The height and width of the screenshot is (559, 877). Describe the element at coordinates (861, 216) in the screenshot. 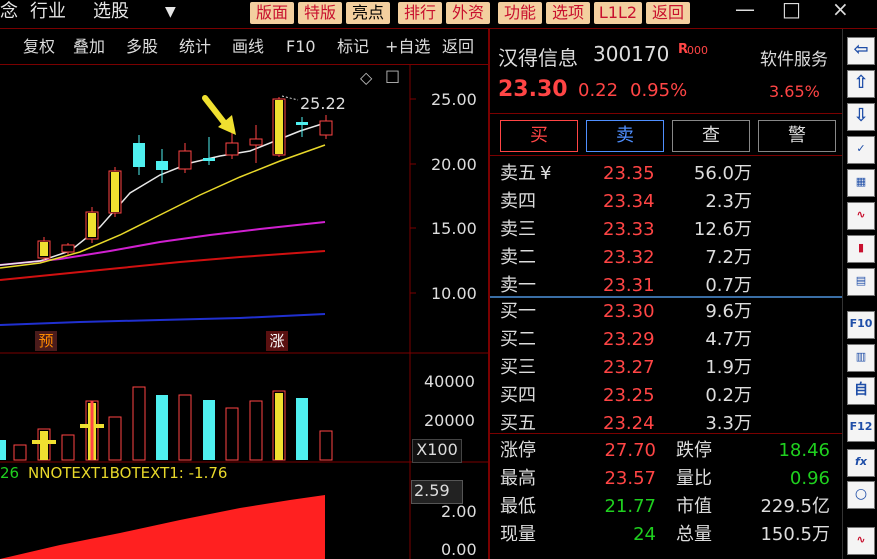

I see `line-chart-icon: ∿` at that location.